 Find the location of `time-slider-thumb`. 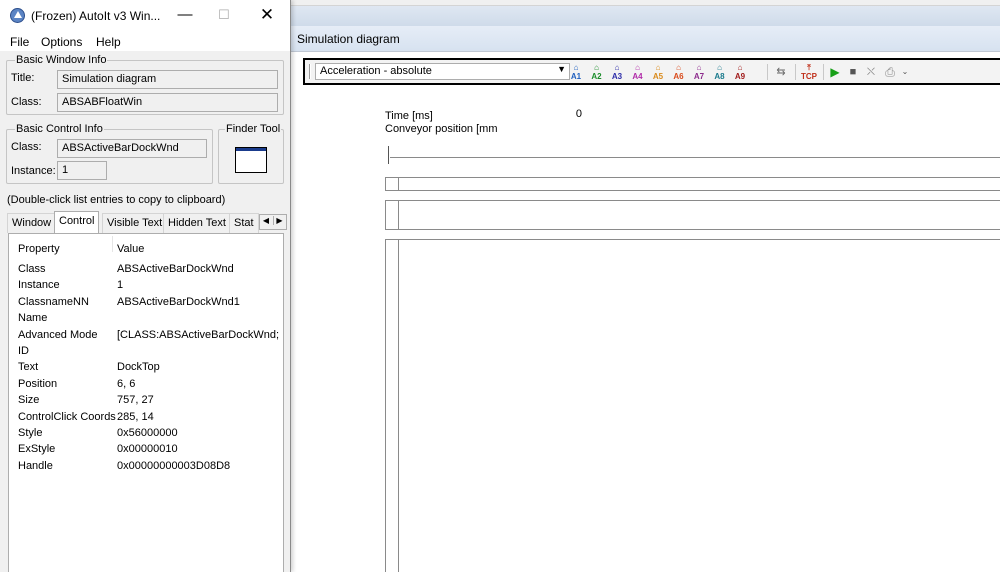

time-slider-thumb is located at coordinates (390, 155).